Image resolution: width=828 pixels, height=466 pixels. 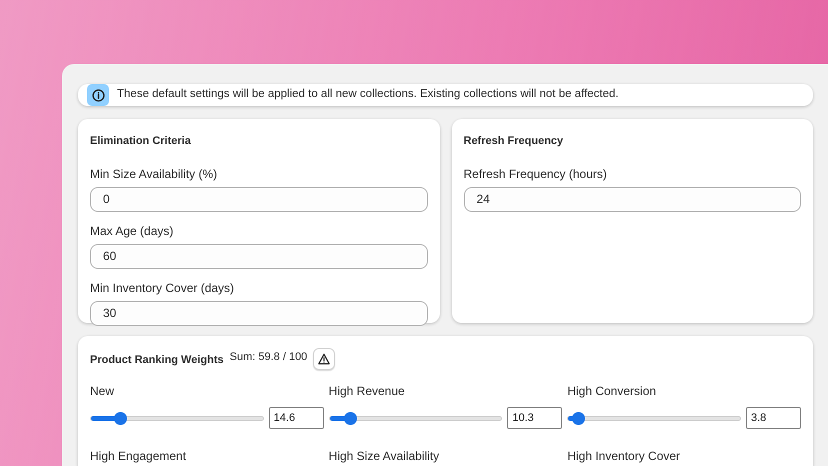 I want to click on weight-label: High Revenue, so click(x=367, y=391).